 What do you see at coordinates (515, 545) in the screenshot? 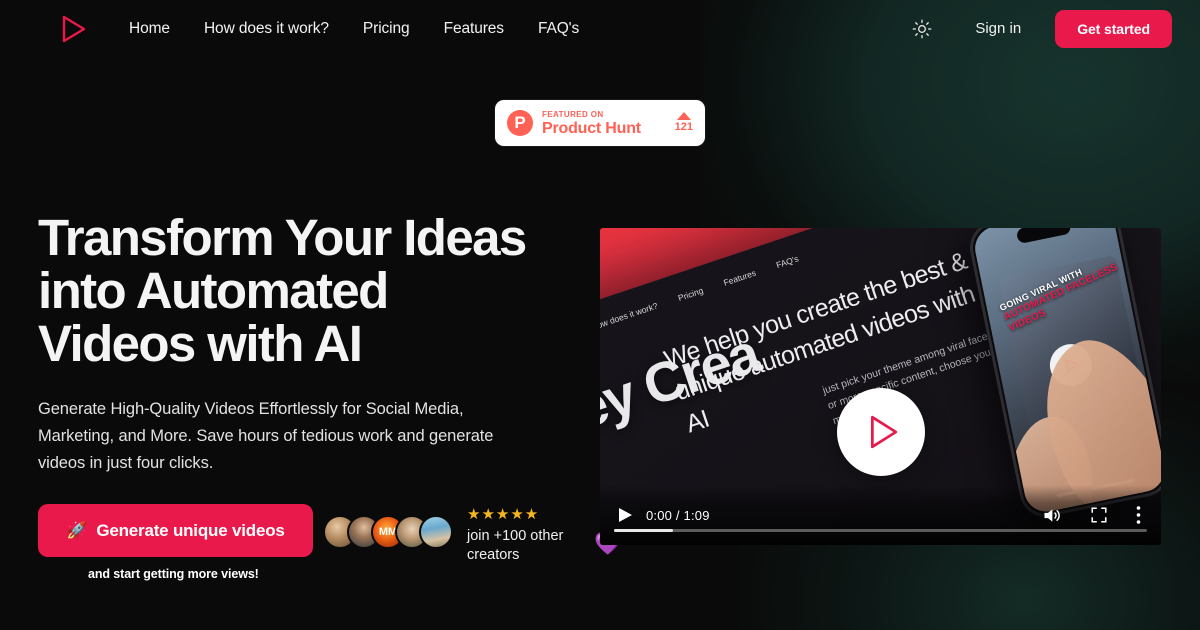
I see `join-creators-text: join +100 other creators` at bounding box center [515, 545].